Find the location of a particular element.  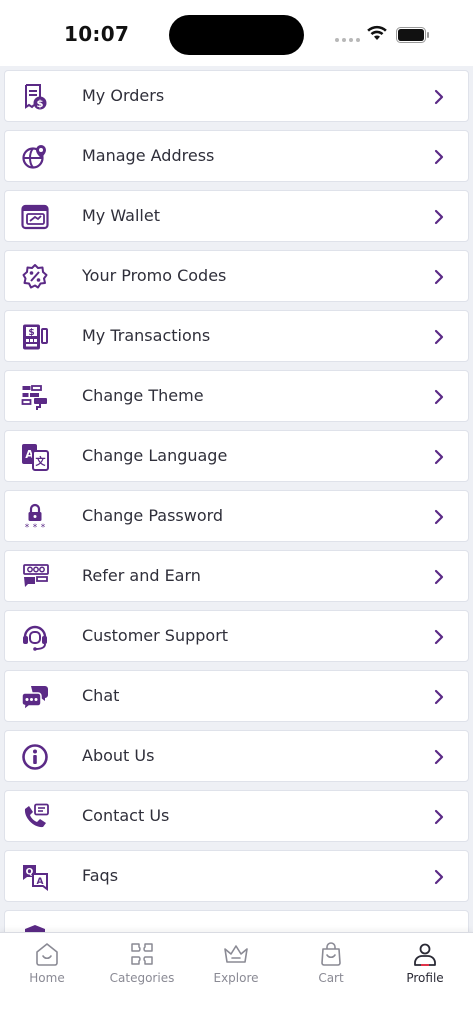

bag-icon is located at coordinates (331, 954).